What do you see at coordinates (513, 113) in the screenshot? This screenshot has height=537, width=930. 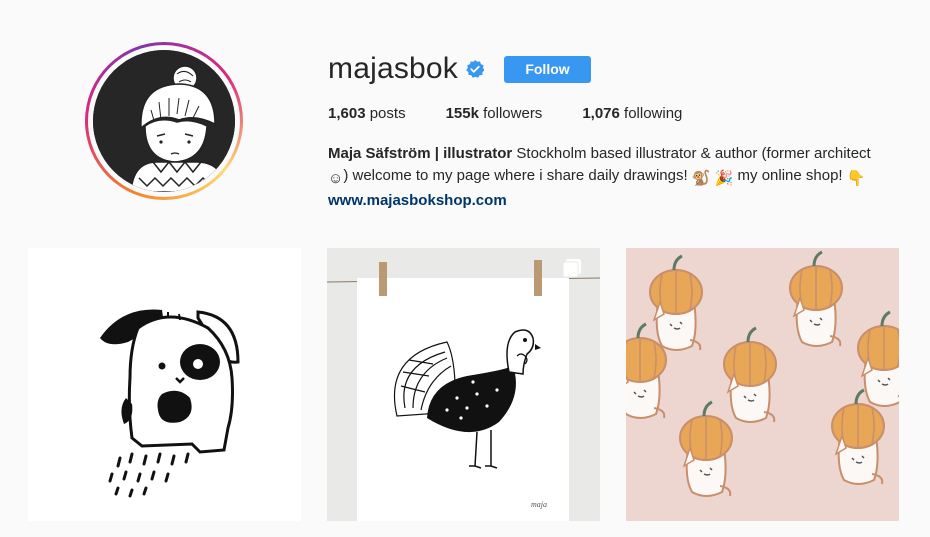 I see `followers-label: followers` at bounding box center [513, 113].